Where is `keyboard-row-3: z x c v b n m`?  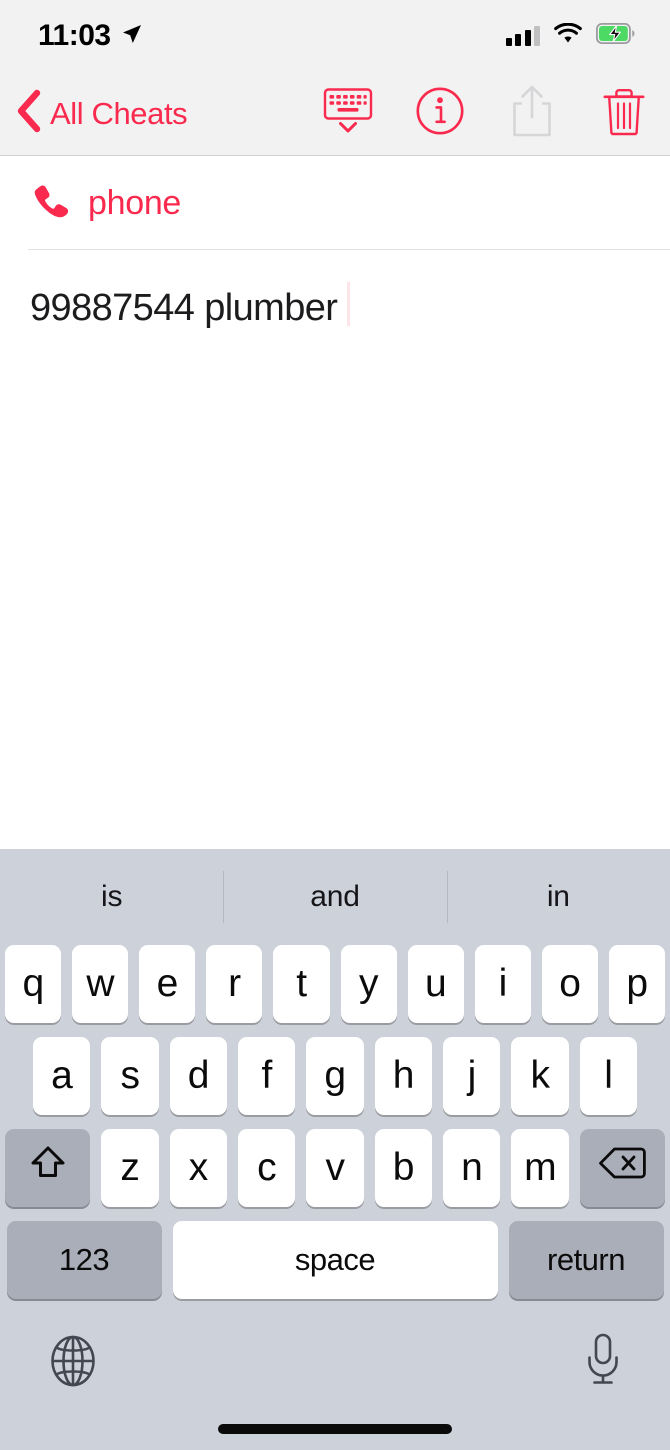
keyboard-row-3: z x c v b n m is located at coordinates (335, 1168).